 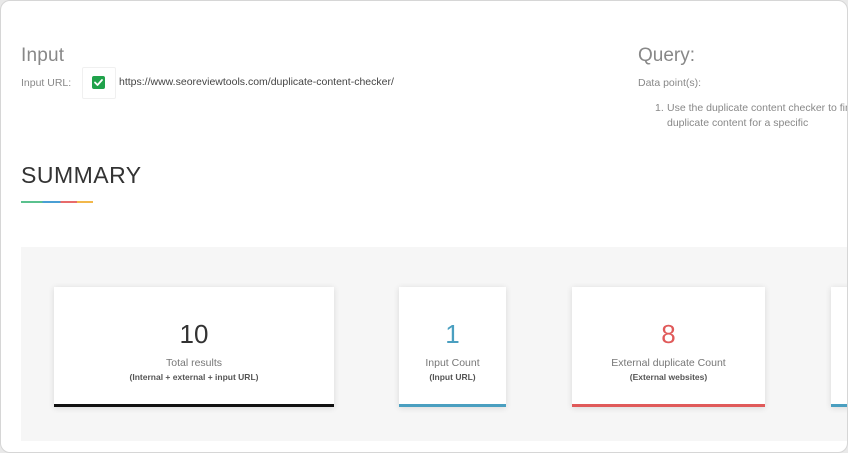 What do you see at coordinates (670, 83) in the screenshot?
I see `data-points-label: Data point(s):` at bounding box center [670, 83].